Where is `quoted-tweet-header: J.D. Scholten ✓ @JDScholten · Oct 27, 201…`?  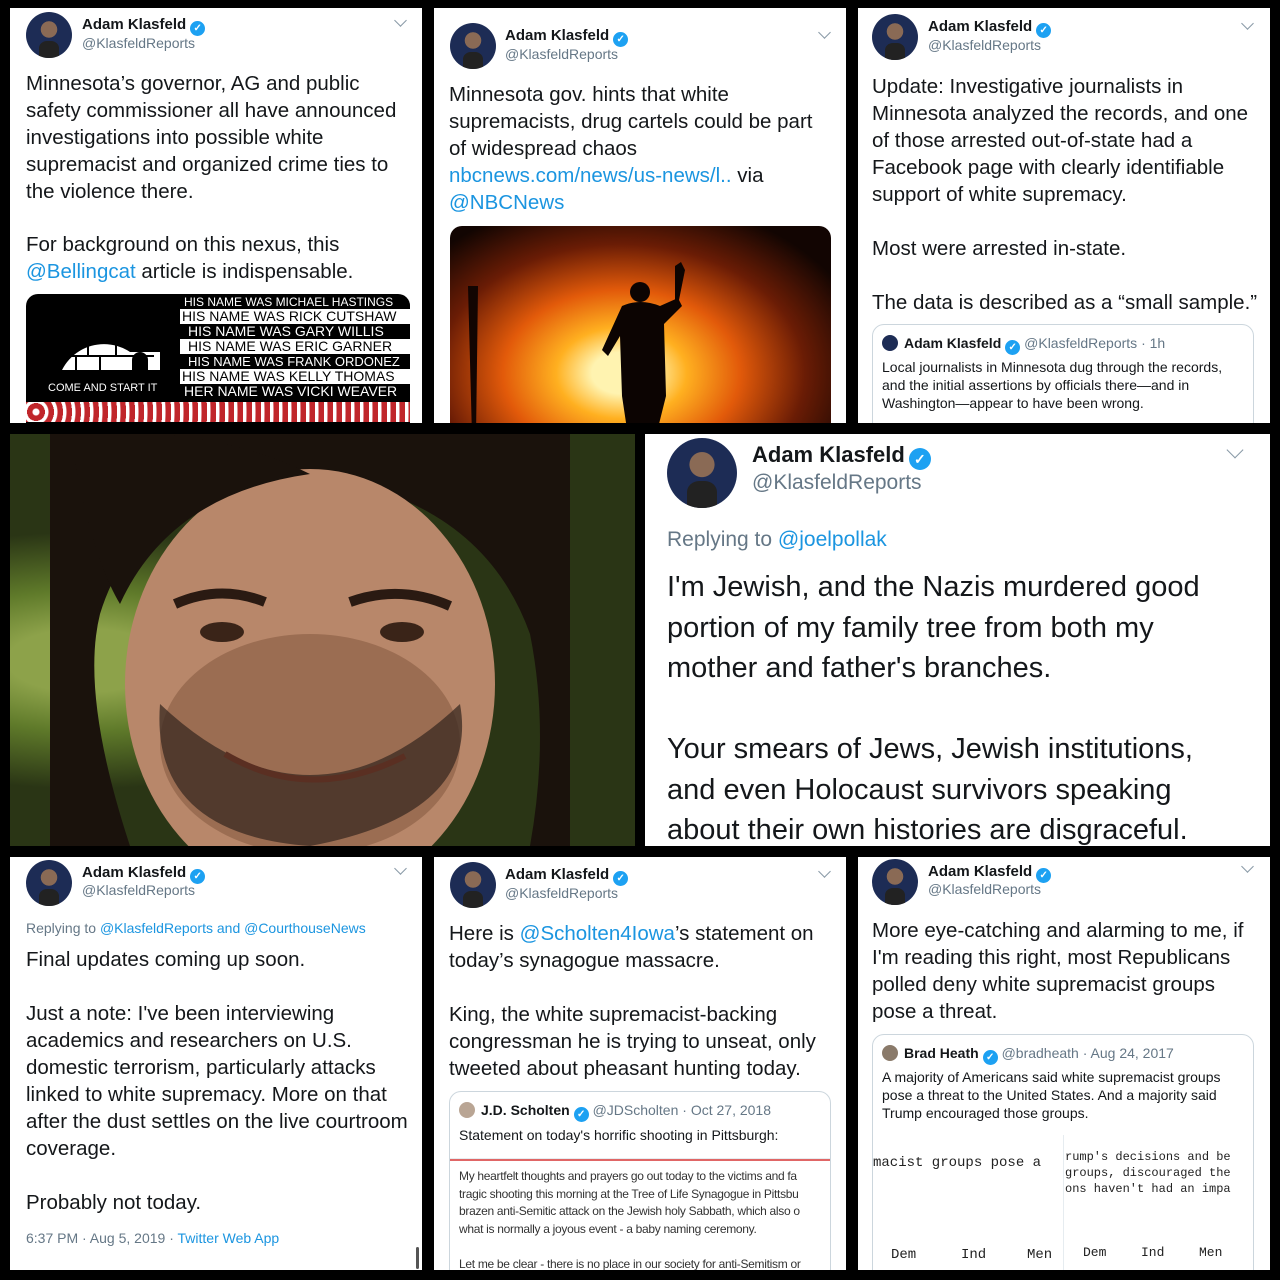
quoted-tweet-header: J.D. Scholten ✓ @JDScholten · Oct 27, 201… is located at coordinates (615, 1112).